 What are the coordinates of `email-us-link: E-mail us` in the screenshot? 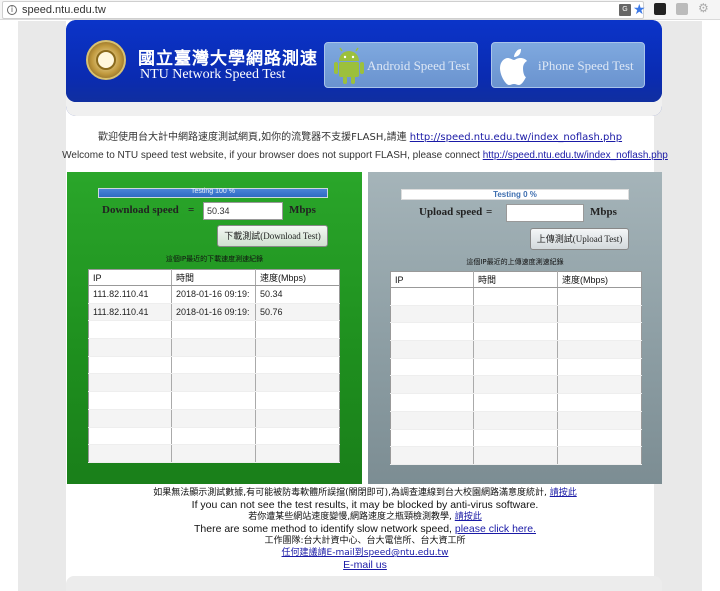 It's located at (365, 565).